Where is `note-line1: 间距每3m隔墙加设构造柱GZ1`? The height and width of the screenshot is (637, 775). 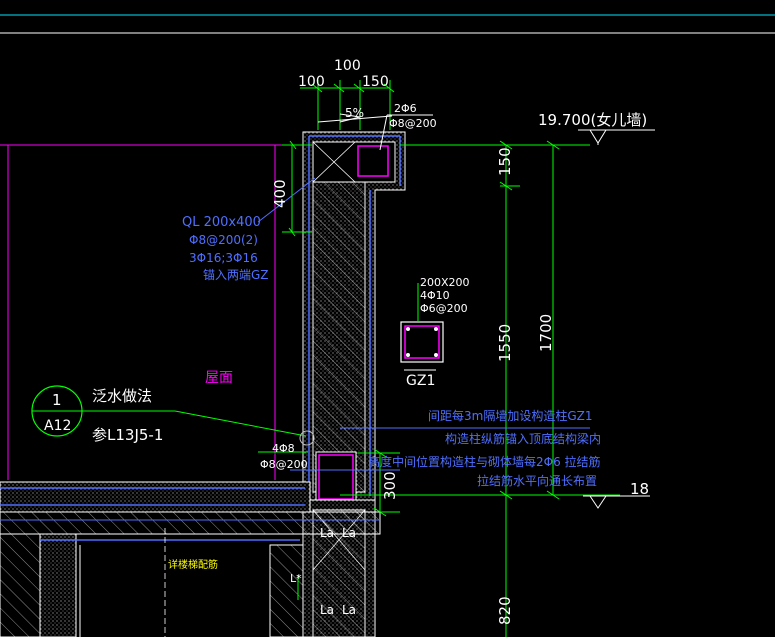
note-line1: 间距每3m隔墙加设构造柱GZ1 is located at coordinates (510, 415).